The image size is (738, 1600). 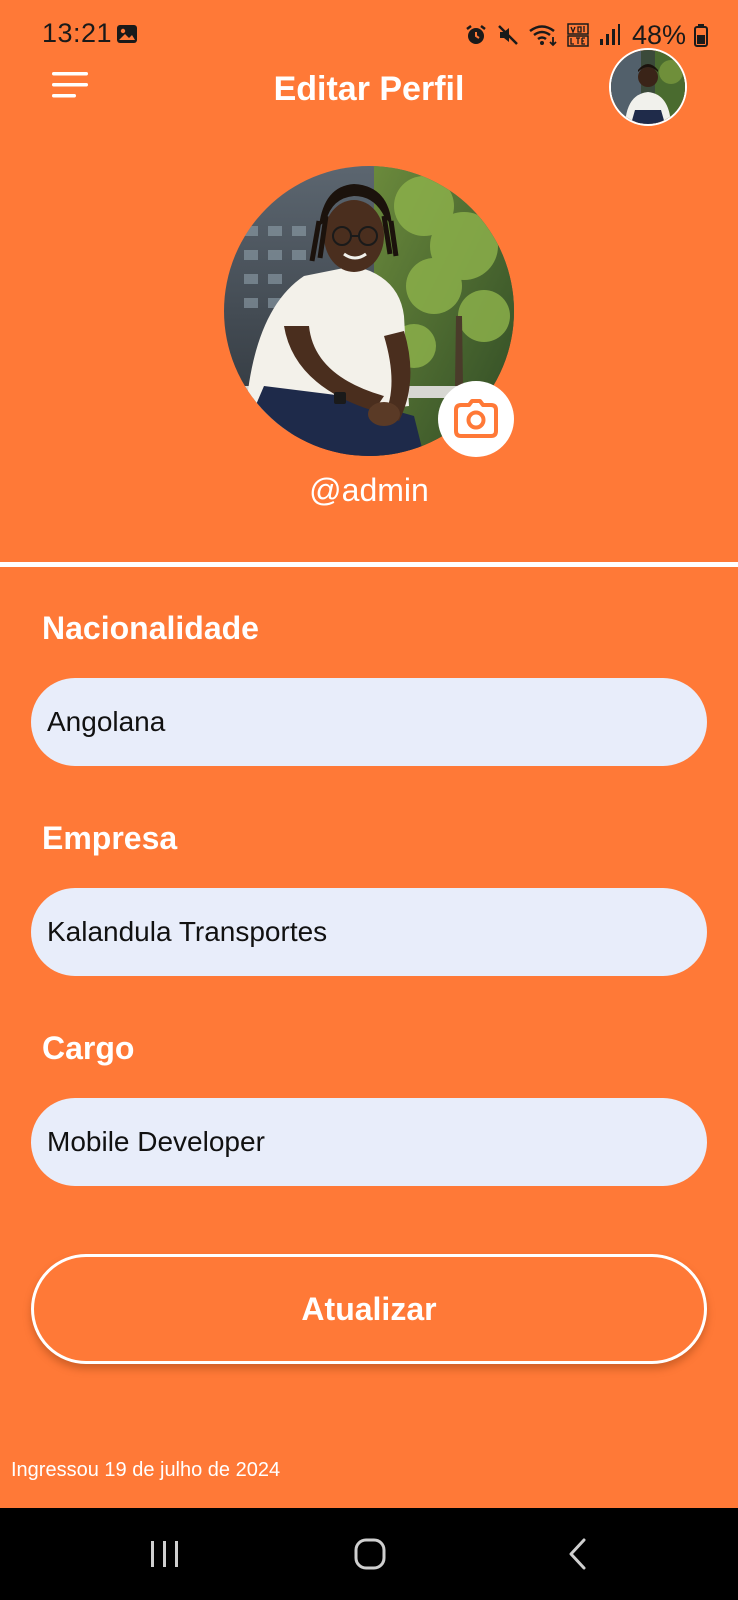 I want to click on back-icon, so click(x=577, y=1554).